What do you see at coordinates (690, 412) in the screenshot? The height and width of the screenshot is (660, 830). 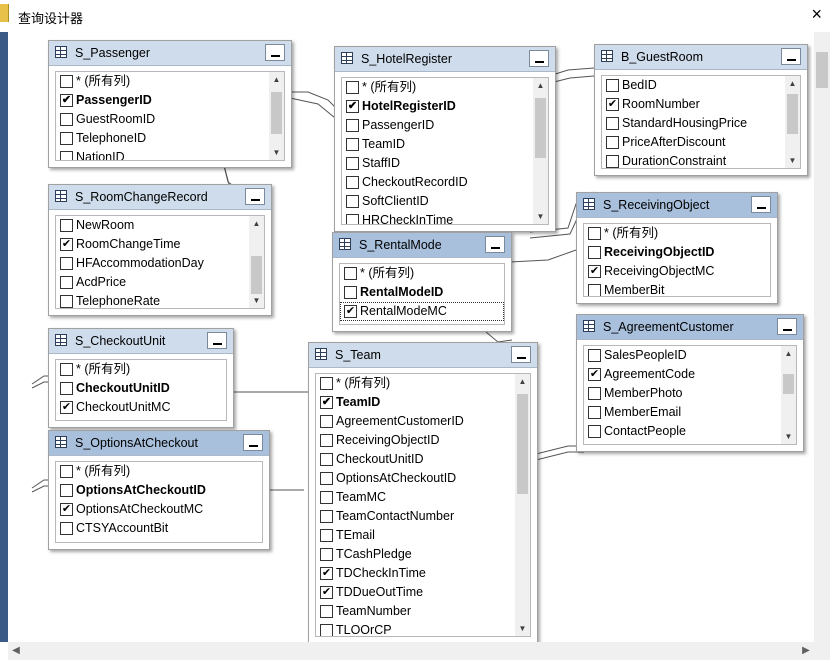 I see `column-row: MemberEmail` at bounding box center [690, 412].